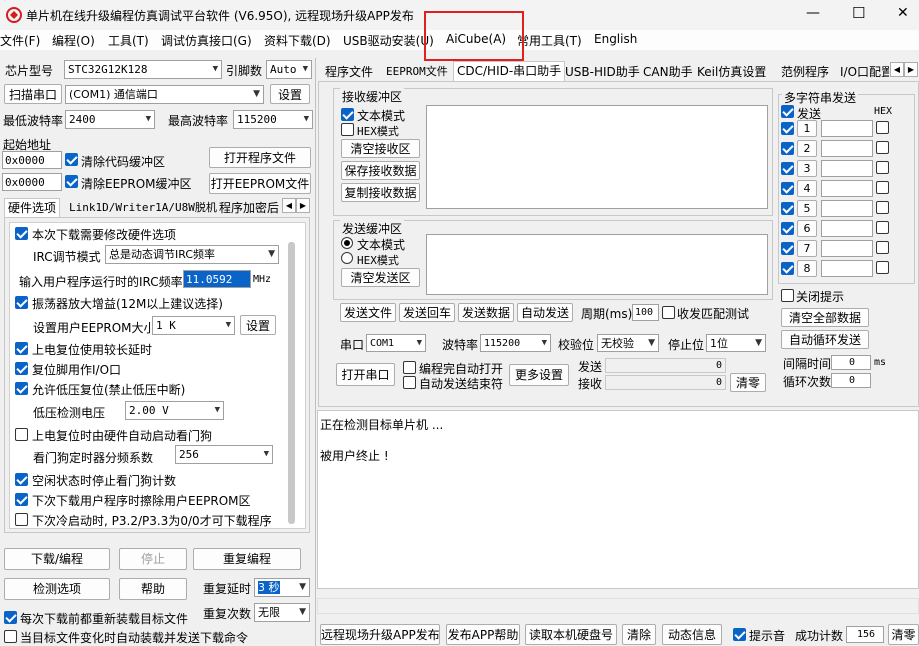  Describe the element at coordinates (486, 312) in the screenshot. I see `send-data-button: 发送数据` at that location.